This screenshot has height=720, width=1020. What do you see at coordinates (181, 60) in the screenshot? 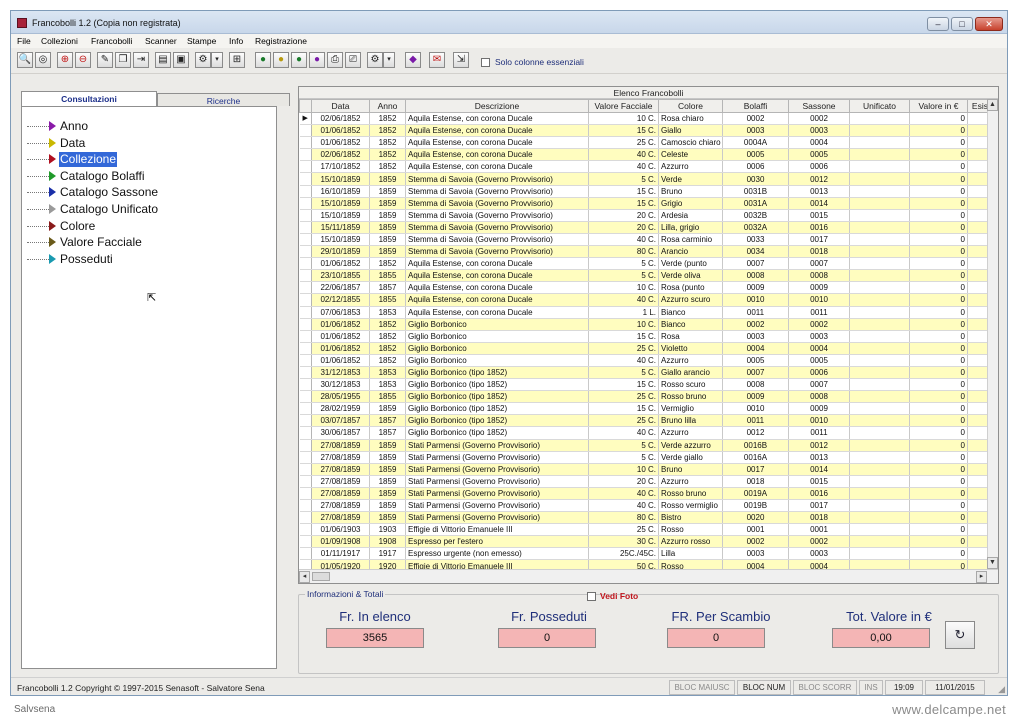
I see `scan-icon: ▣` at bounding box center [181, 60].